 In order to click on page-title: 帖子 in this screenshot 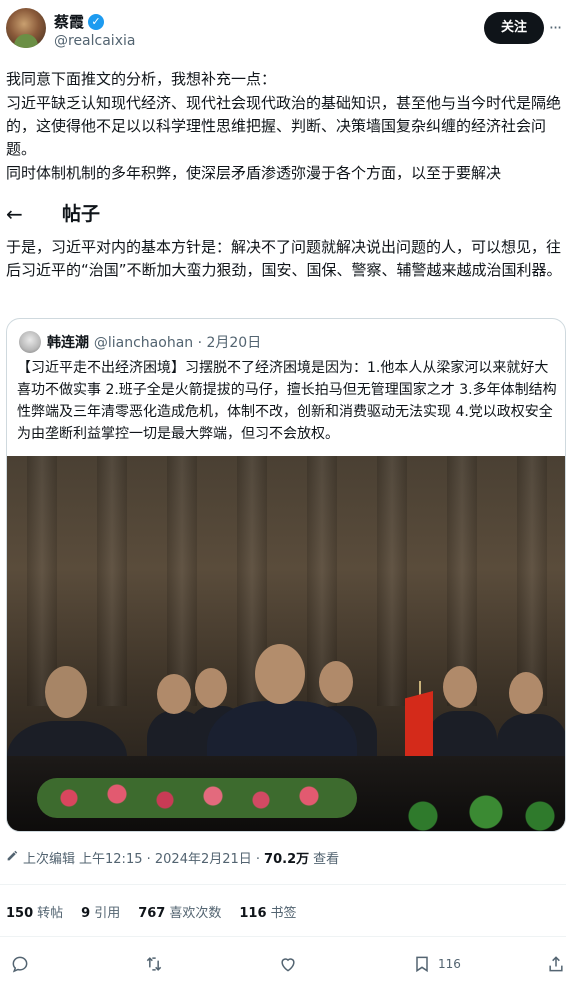, I will do `click(81, 214)`.